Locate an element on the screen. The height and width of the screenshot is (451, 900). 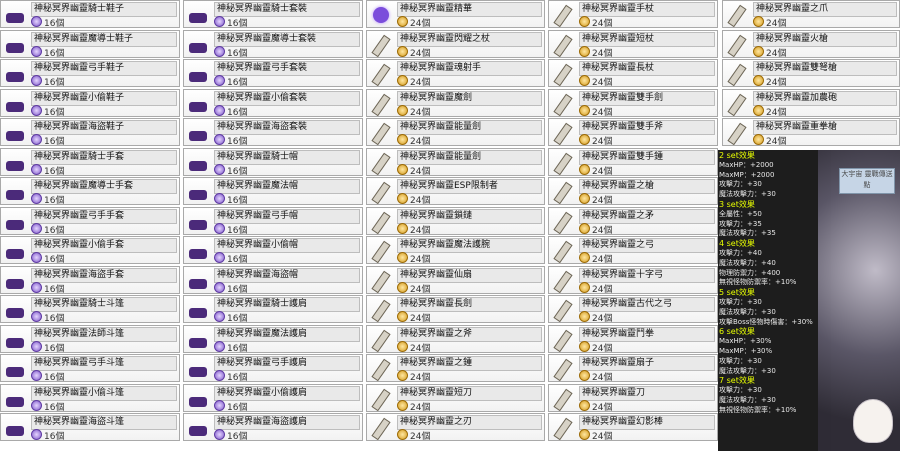
list-item: 神秘冥界幽靈之槍 24個 is located at coordinates (633, 191).